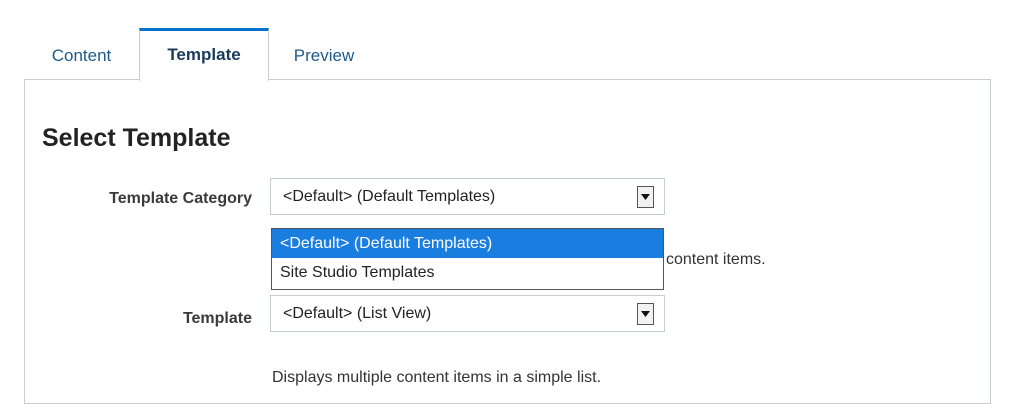 The image size is (1021, 404). Describe the element at coordinates (180, 198) in the screenshot. I see `template-category-label: Template Category` at that location.